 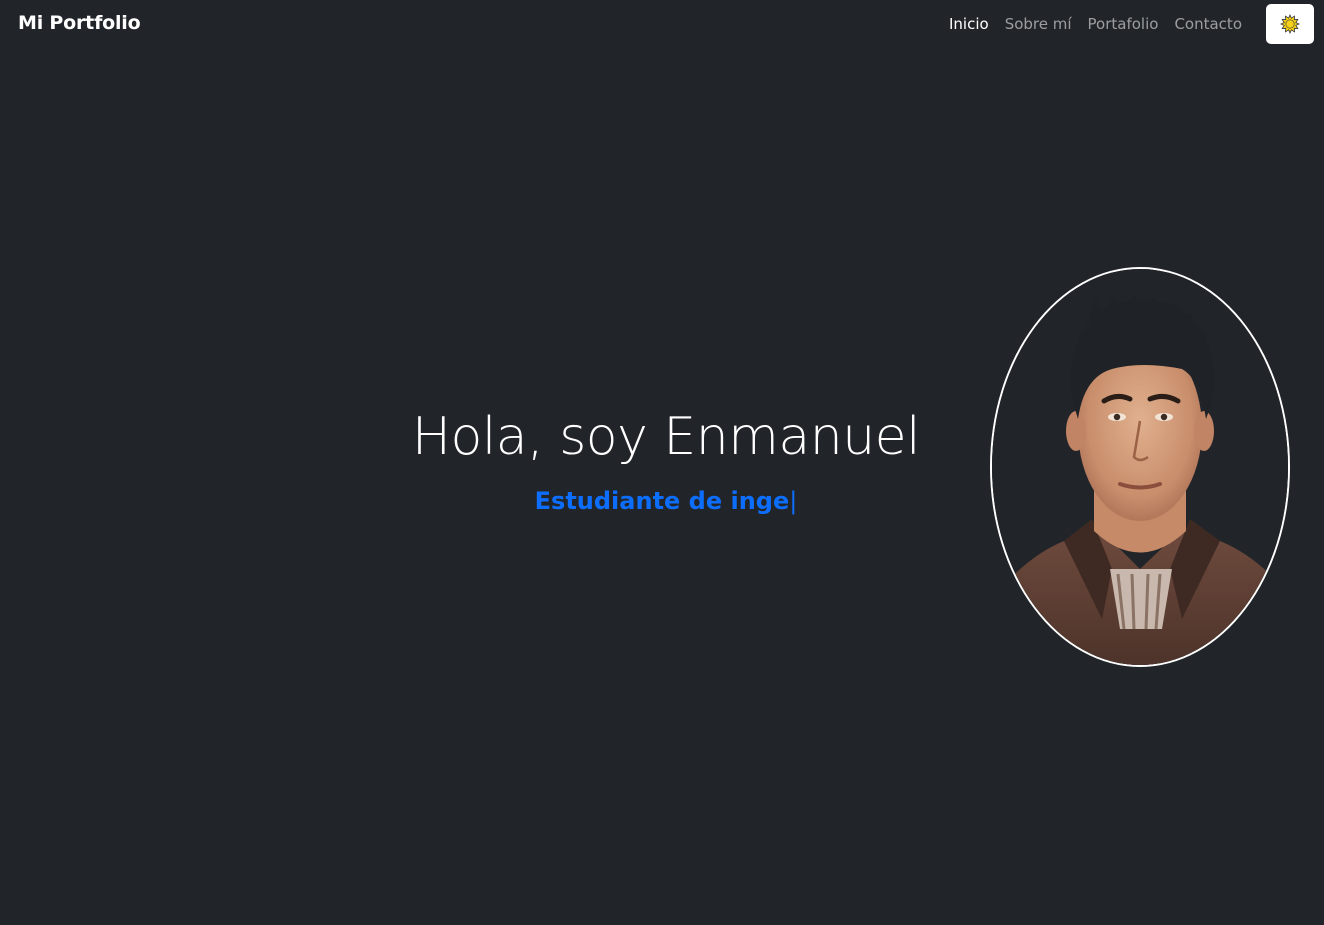 I want to click on nav-link-sobre-mi: Sobre mí, so click(x=1038, y=24).